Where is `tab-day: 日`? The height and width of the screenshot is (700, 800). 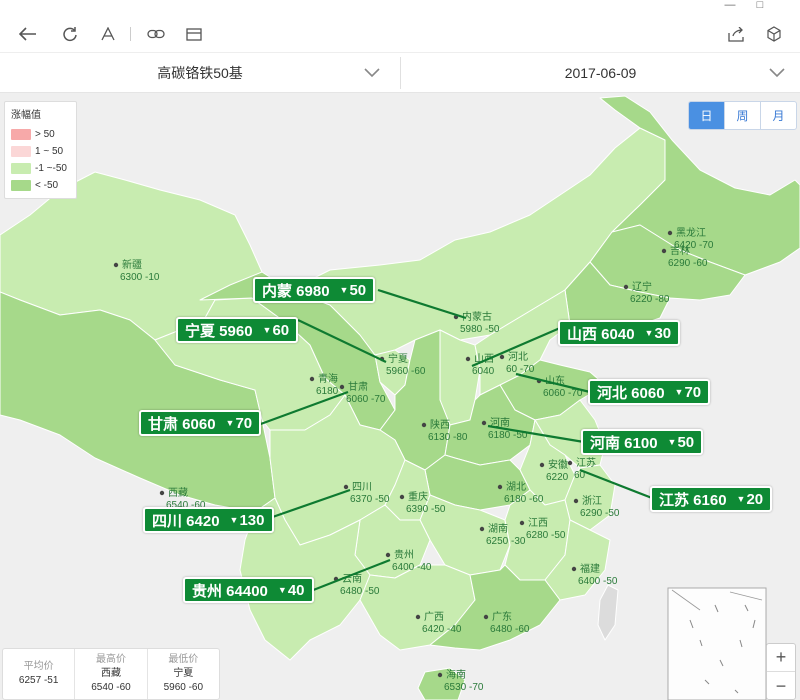
tab-day: 日 is located at coordinates (707, 115).